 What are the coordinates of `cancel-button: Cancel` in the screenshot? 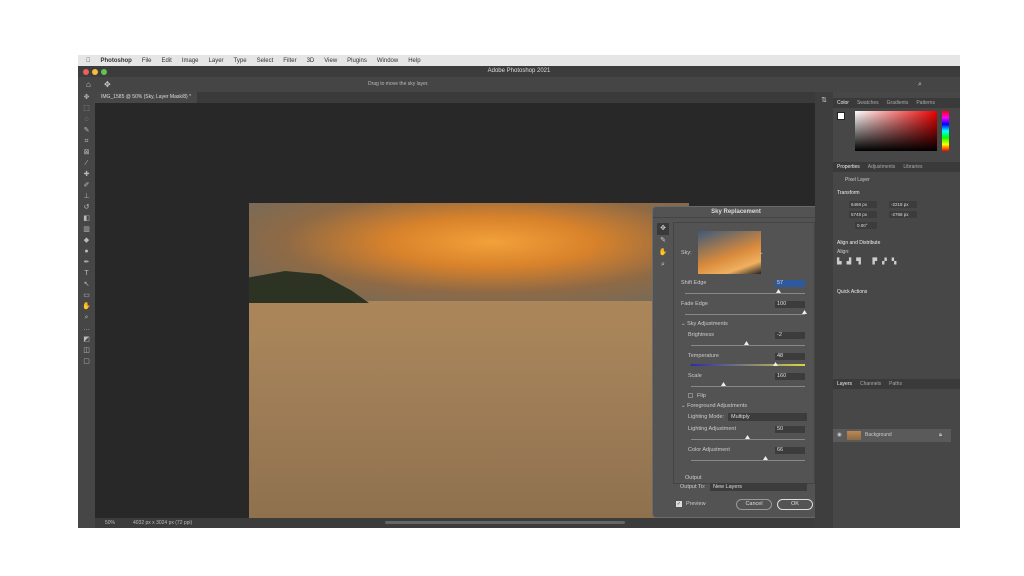 It's located at (754, 504).